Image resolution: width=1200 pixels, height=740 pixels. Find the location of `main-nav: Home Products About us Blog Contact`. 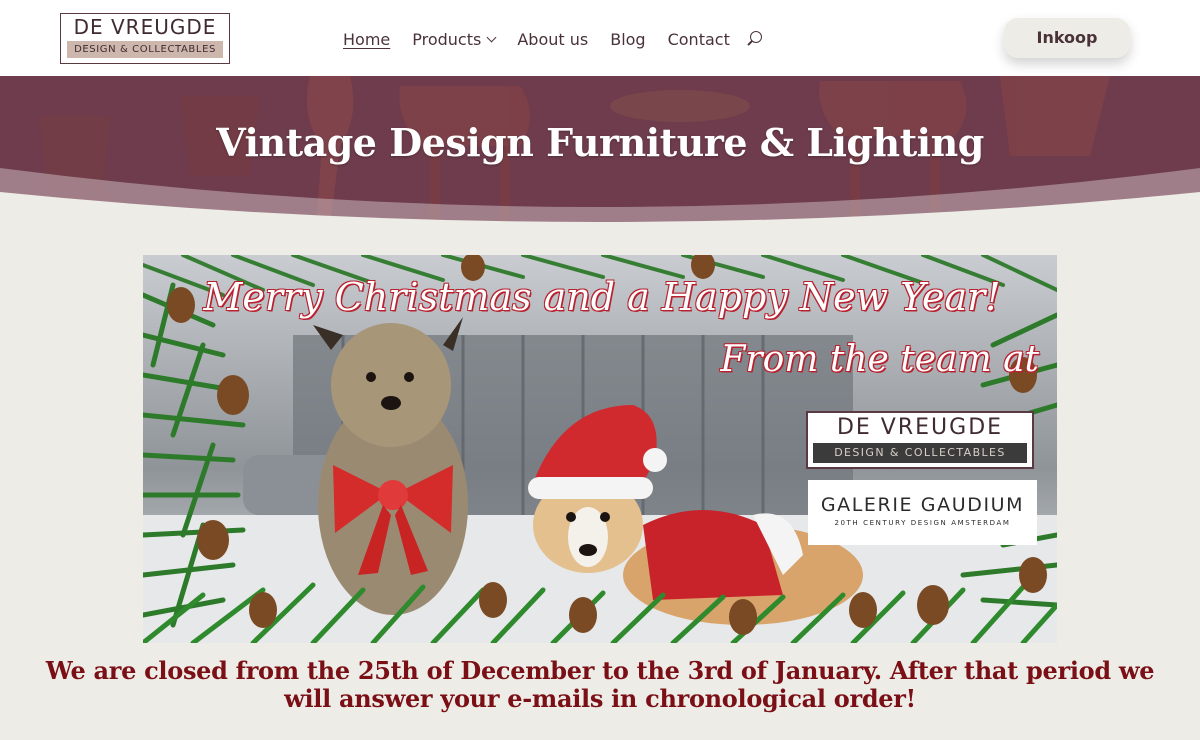

main-nav: Home Products About us Blog Contact is located at coordinates (553, 39).